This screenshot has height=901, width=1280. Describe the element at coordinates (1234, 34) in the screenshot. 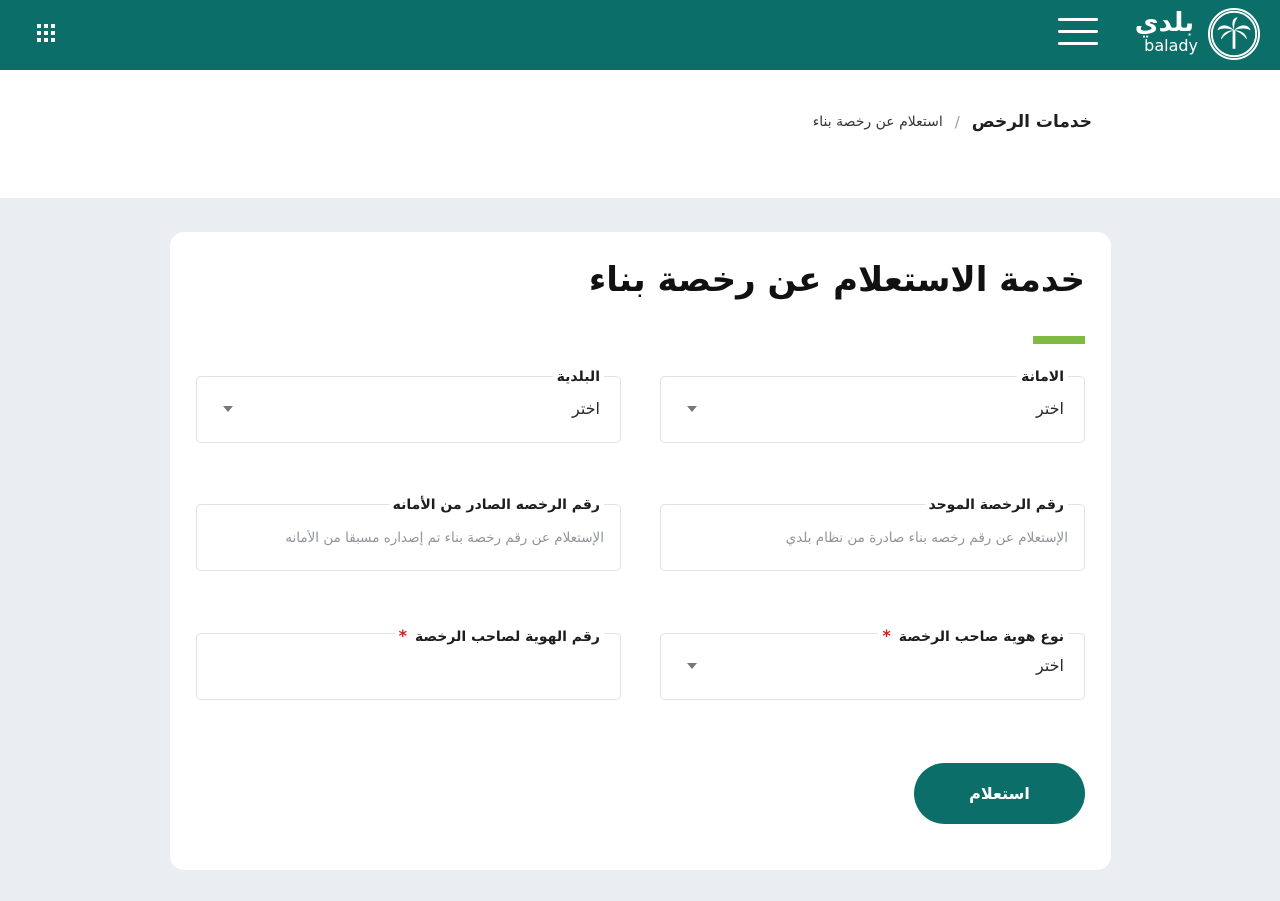

I see `palm-emblem-icon` at that location.